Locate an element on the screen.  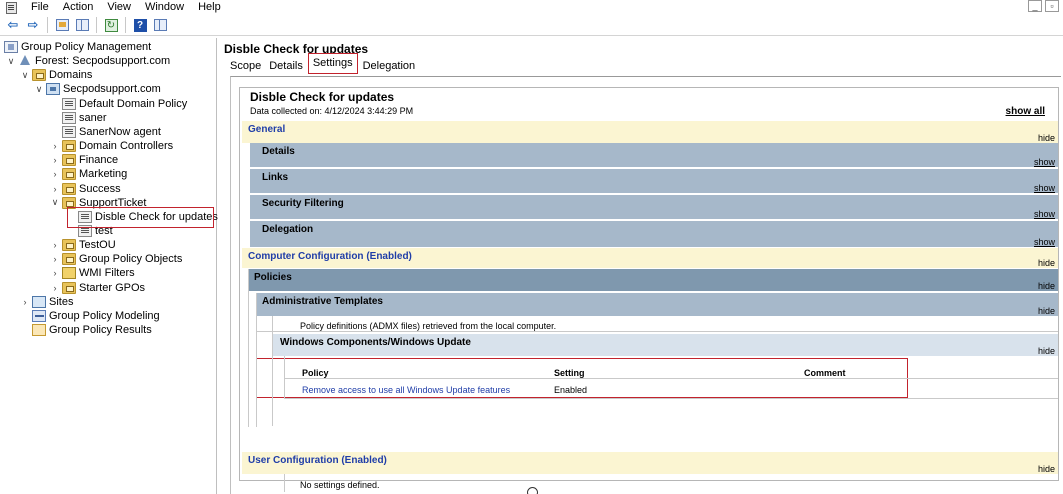
menu-file: File is located at coordinates (40, 7).